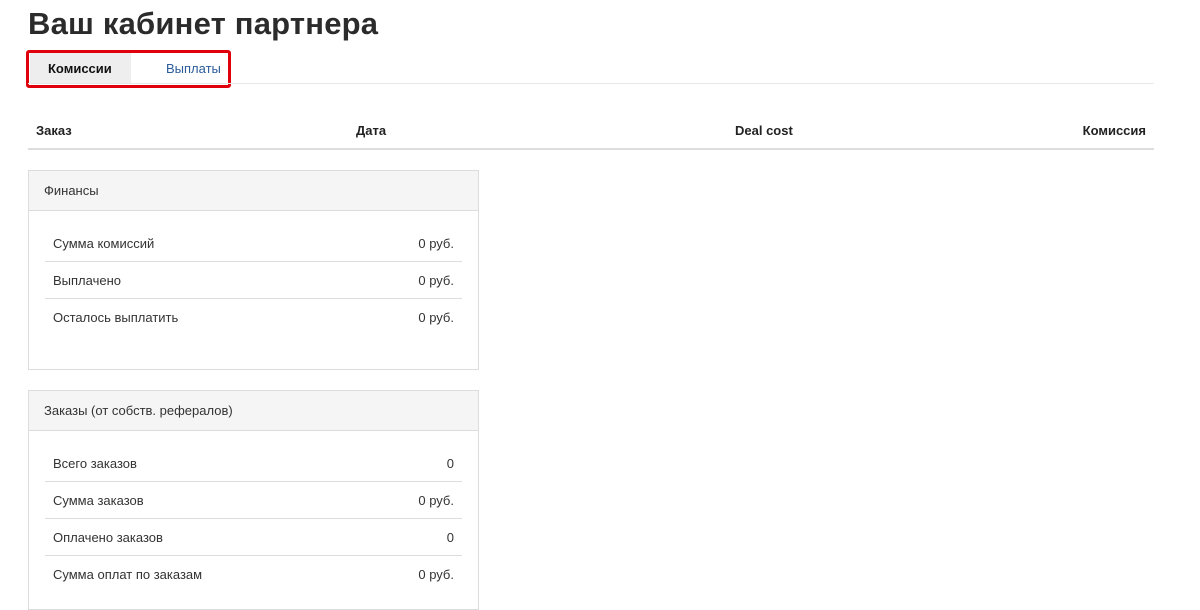  I want to click on row-label: Оплачено заказов, so click(108, 537).